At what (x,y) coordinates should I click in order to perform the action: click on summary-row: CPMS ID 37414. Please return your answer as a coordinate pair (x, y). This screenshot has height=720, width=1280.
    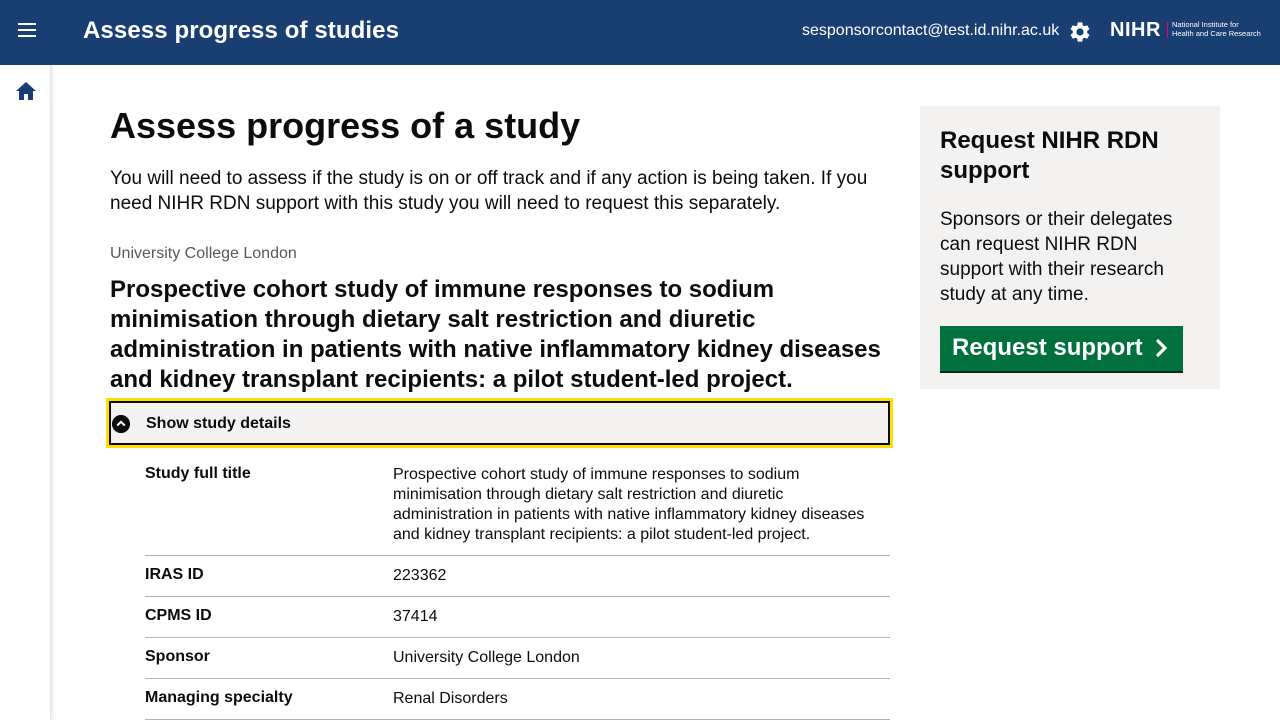
    Looking at the image, I should click on (517, 617).